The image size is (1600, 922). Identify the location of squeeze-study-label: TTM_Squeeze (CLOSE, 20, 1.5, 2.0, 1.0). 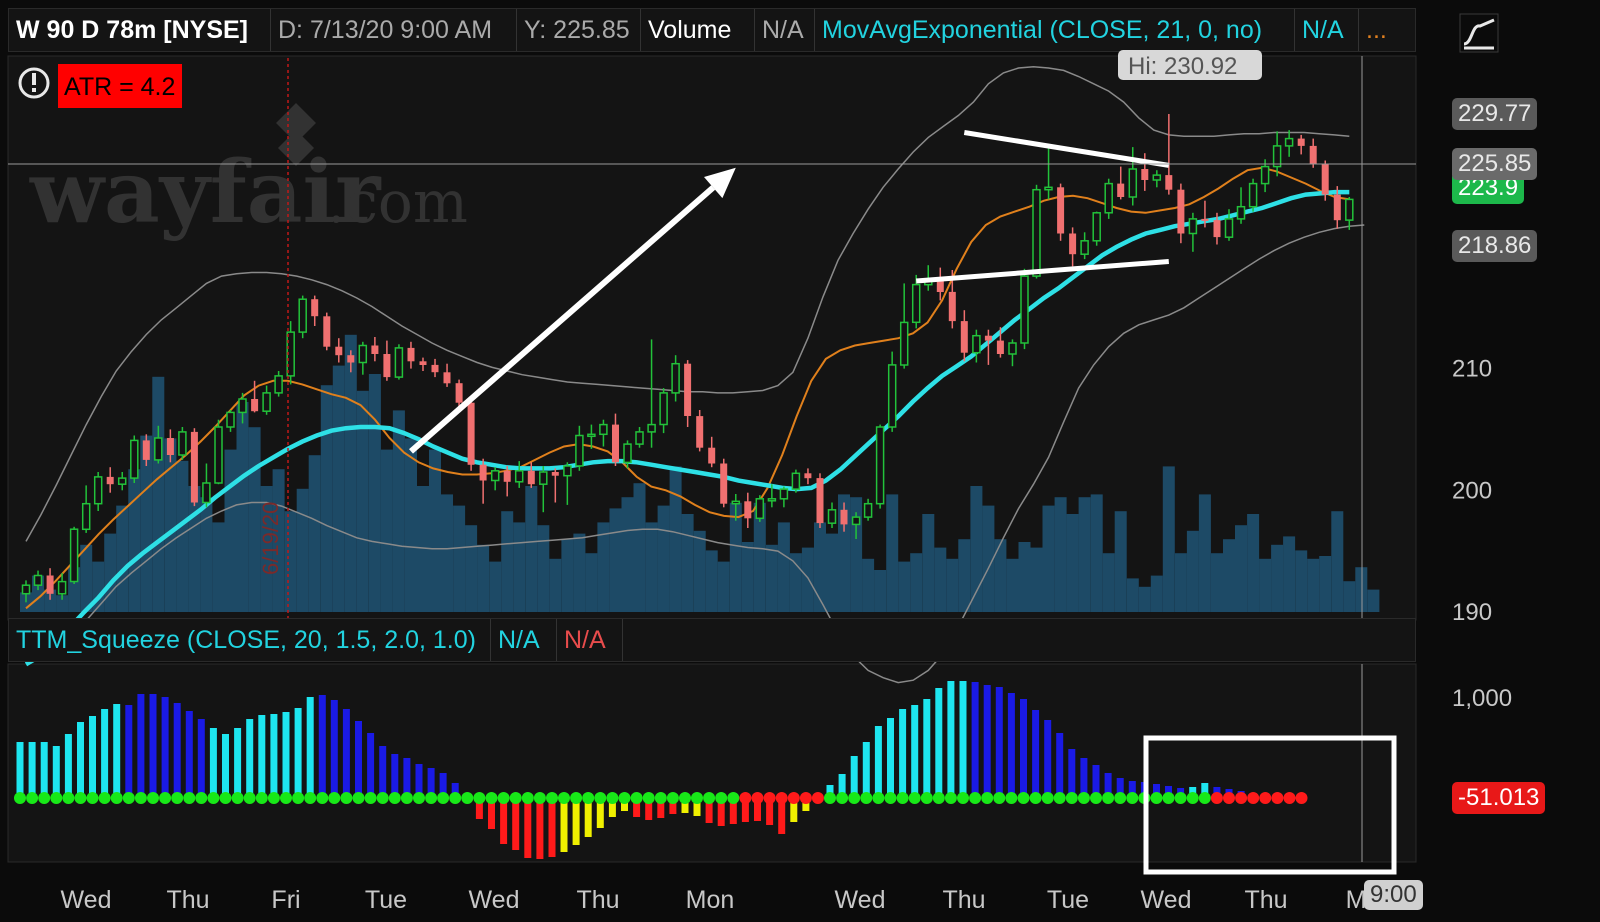
(250, 640).